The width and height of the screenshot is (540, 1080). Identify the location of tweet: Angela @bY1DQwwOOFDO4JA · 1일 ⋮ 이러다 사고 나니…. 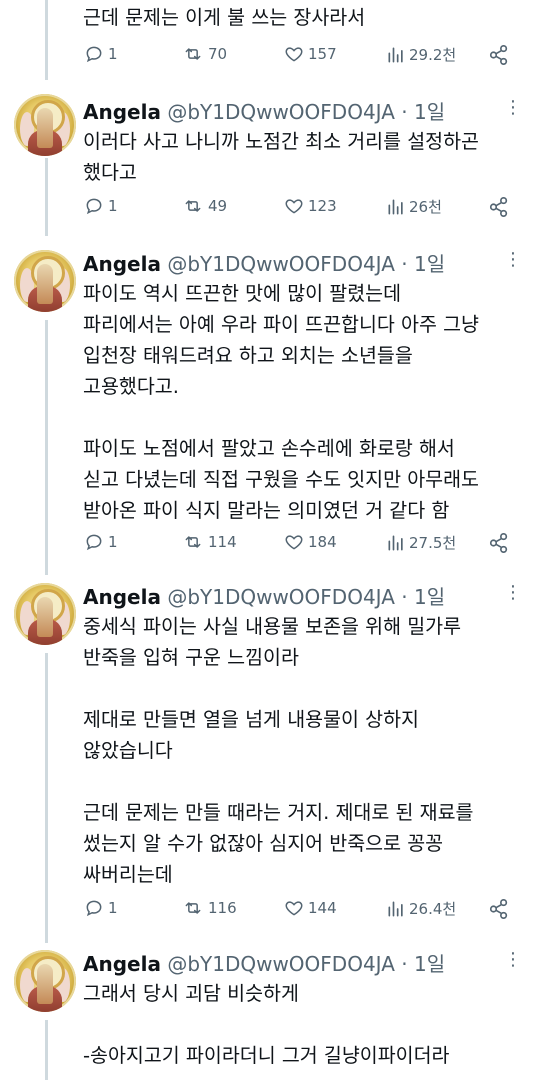
(270, 165).